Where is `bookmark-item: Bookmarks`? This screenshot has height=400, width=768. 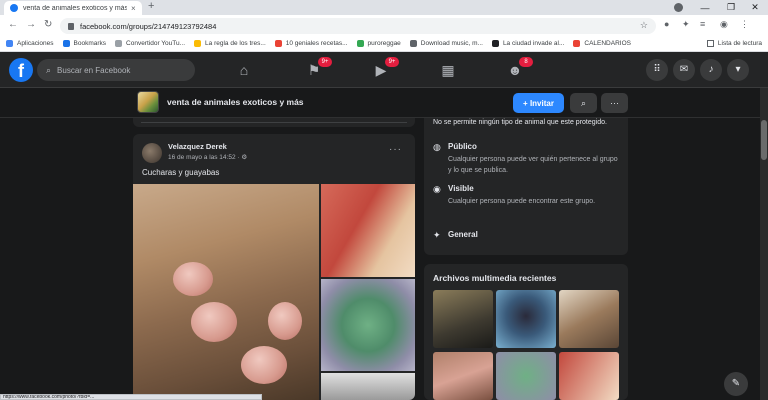 bookmark-item: Bookmarks is located at coordinates (84, 43).